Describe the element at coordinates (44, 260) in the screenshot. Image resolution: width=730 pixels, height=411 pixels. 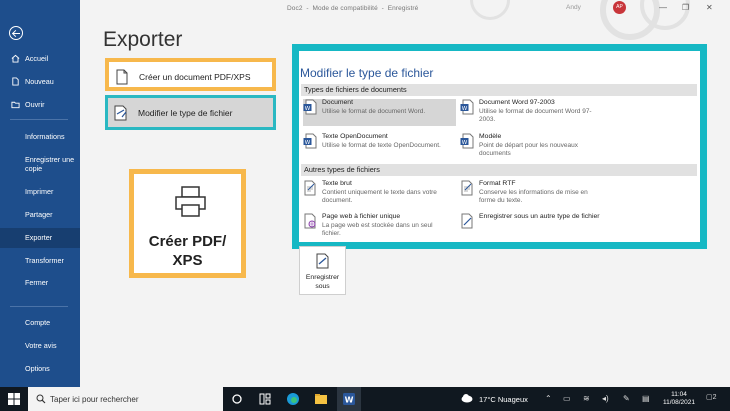
I see `nav-label: Transformer` at that location.